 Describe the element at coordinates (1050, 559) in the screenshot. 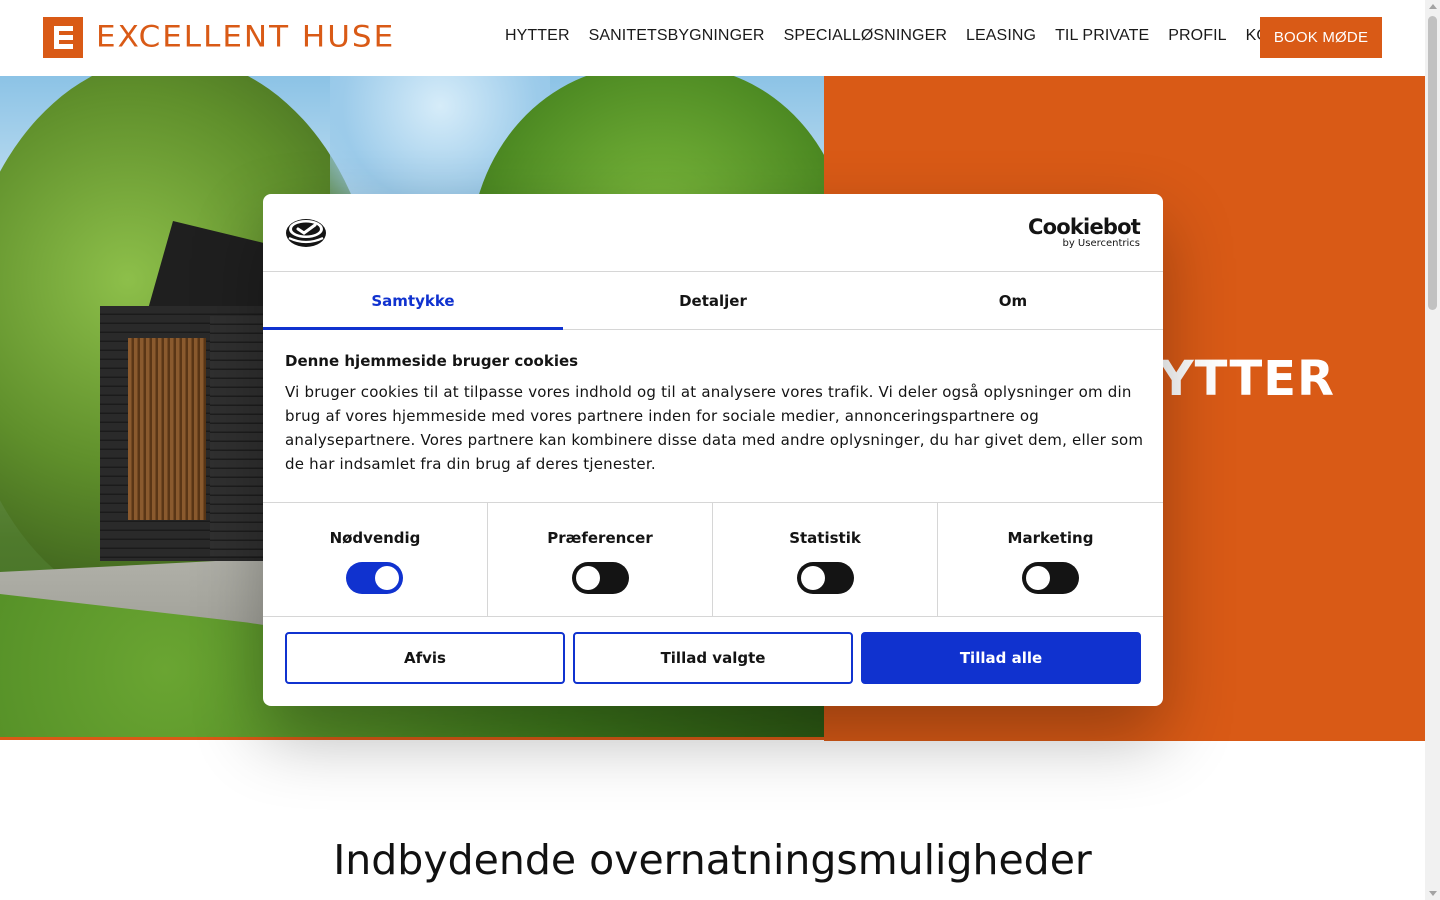

I see `toggle-cell-marketing: Marketing` at that location.